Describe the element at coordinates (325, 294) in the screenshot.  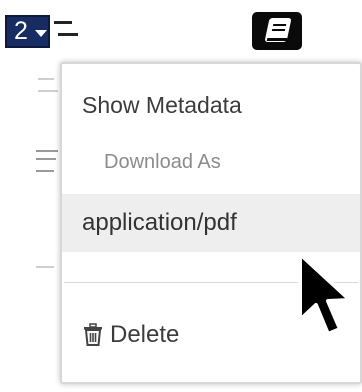
I see `mouse-pointer-icon` at that location.